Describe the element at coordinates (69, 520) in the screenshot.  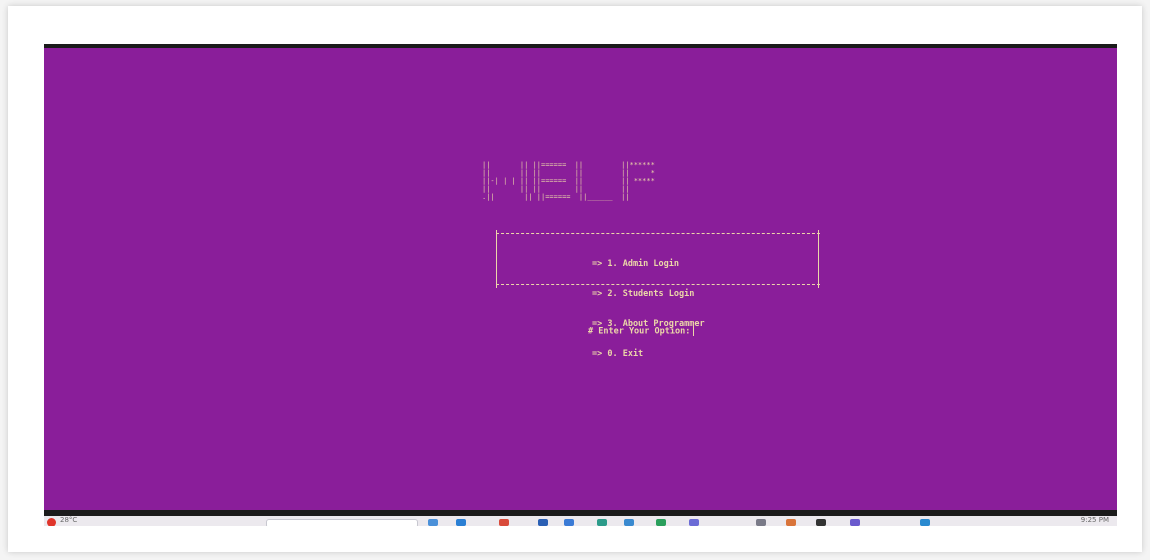
I see `weather-text: 28°C` at that location.